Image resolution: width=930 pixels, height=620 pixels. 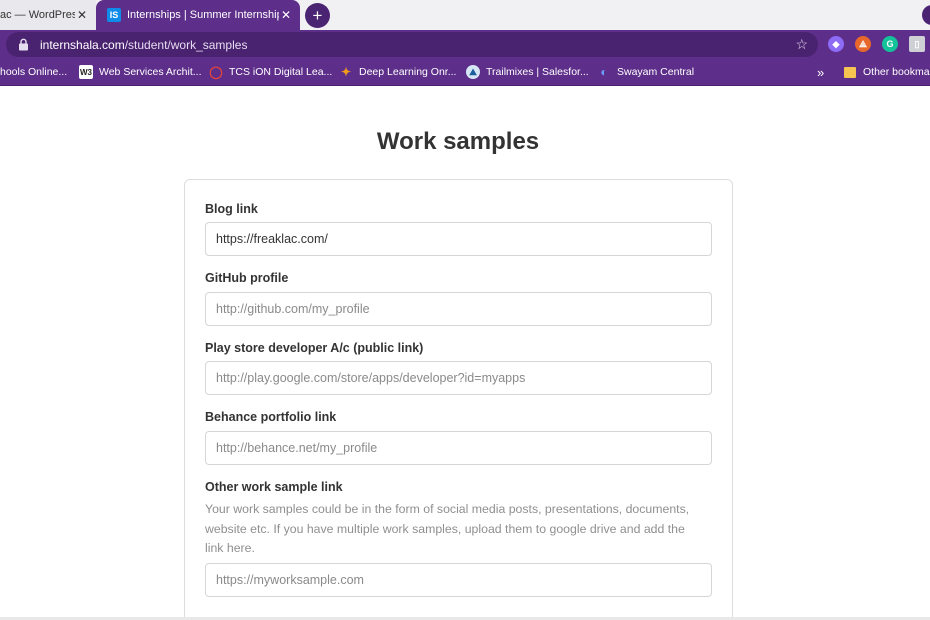 I want to click on github-profile-input, so click(x=458, y=309).